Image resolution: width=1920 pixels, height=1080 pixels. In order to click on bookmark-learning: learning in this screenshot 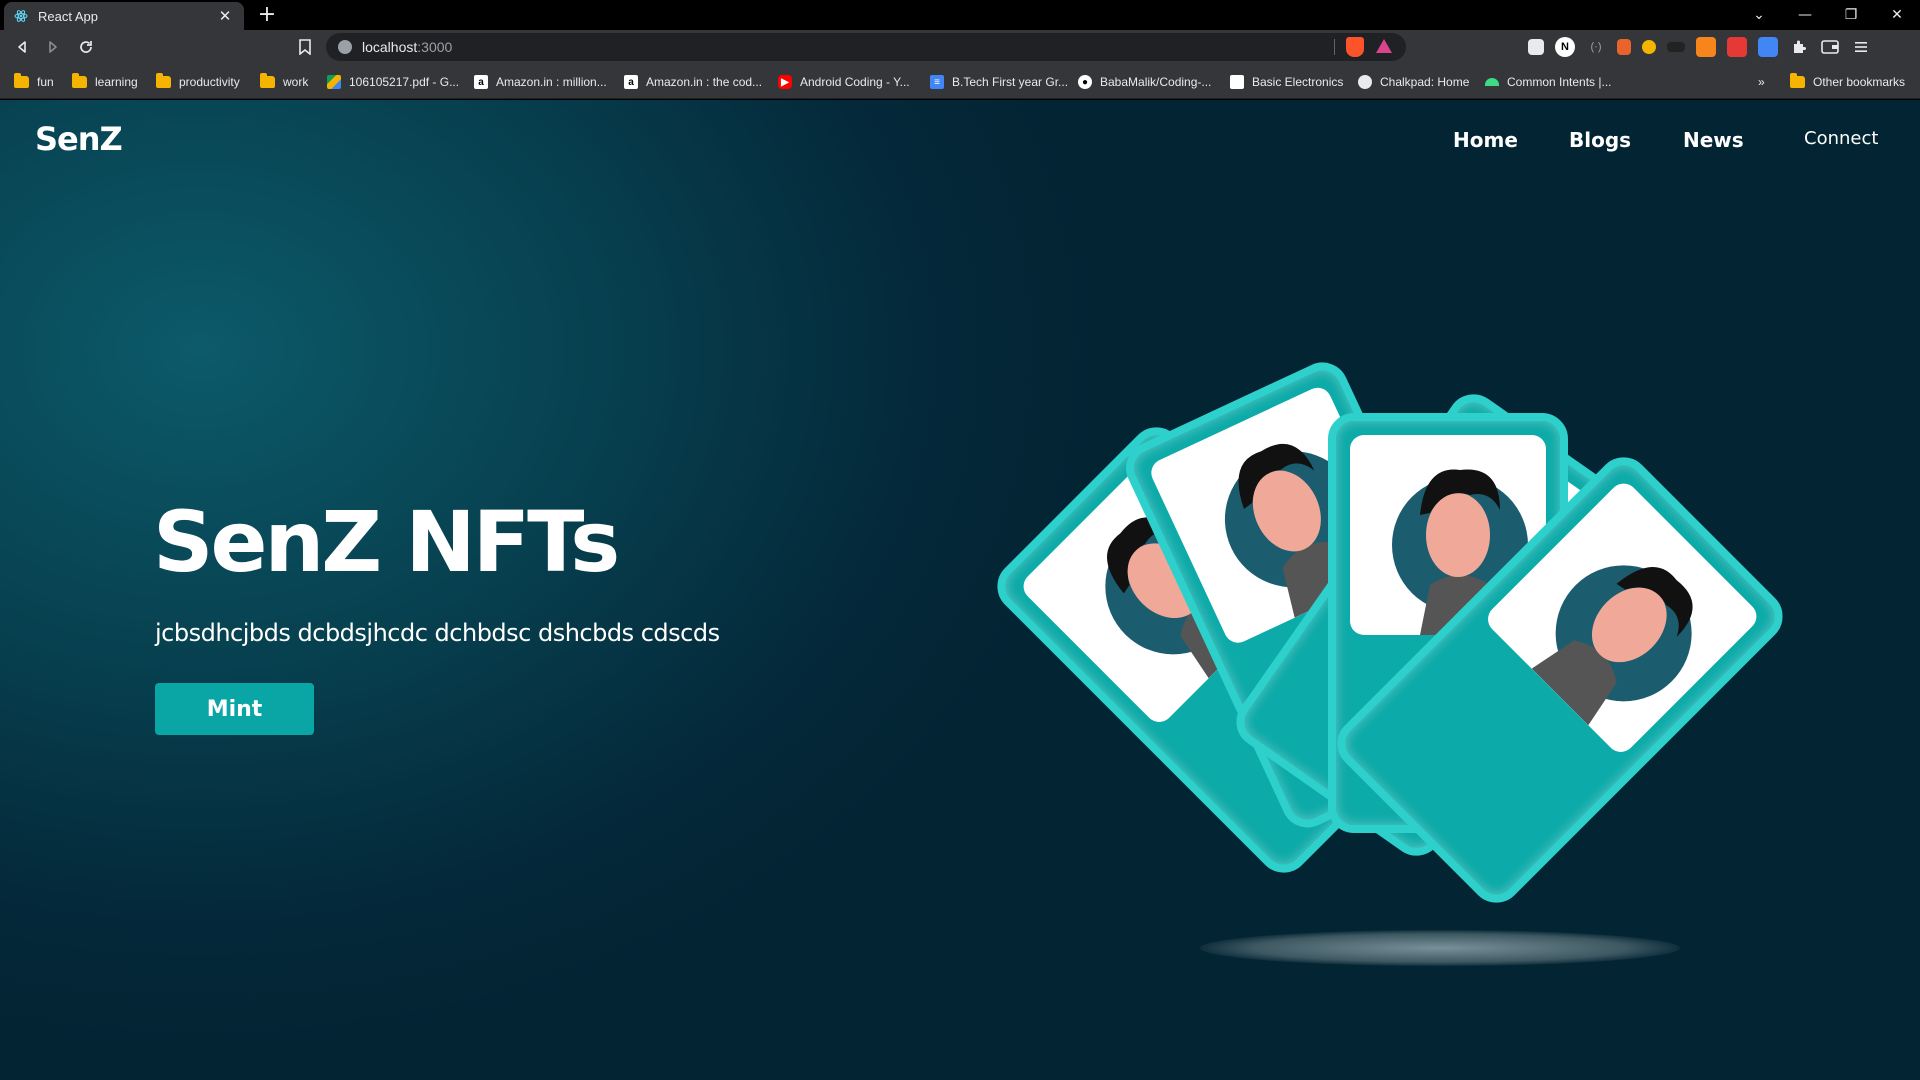, I will do `click(105, 82)`.